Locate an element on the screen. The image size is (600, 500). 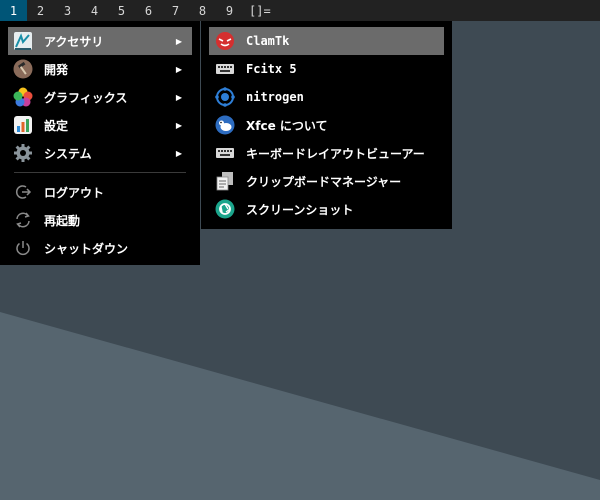
menu-item-label: ログアウト is located at coordinates (74, 192).